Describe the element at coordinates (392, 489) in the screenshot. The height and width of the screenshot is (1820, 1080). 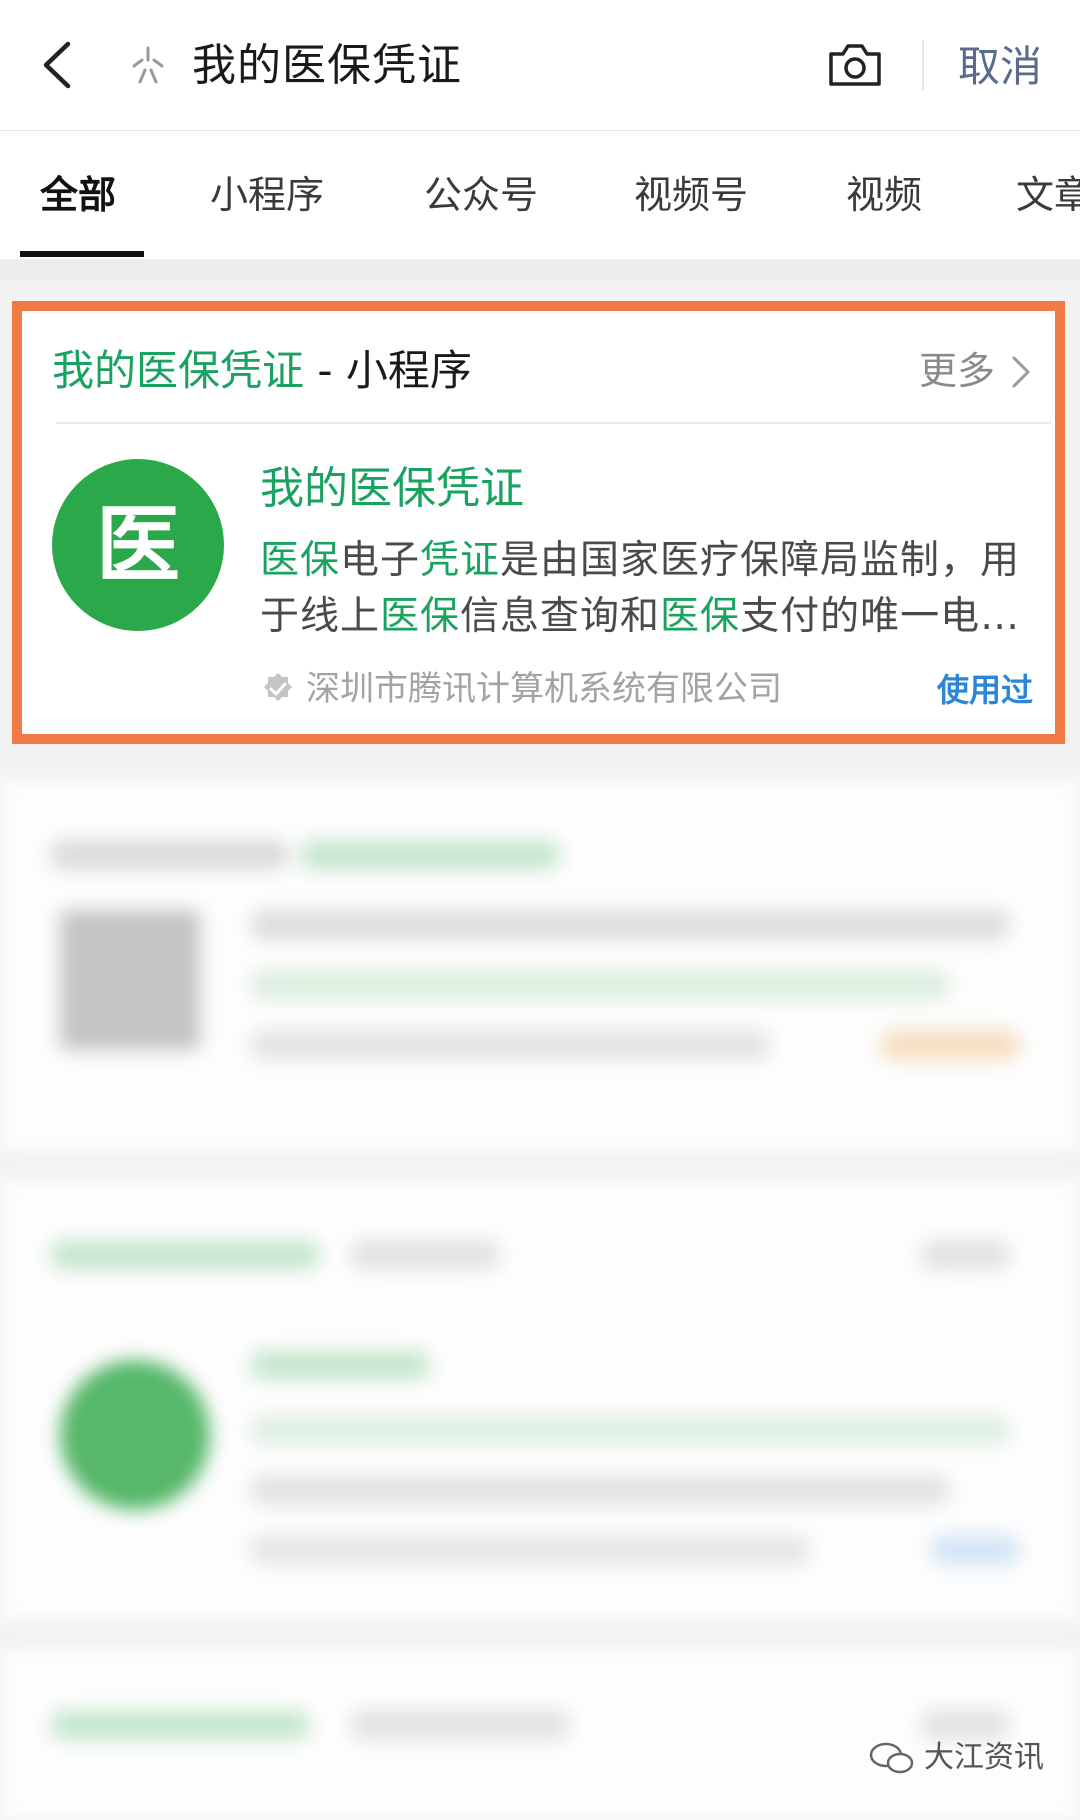
I see `app-name: 我的医保凭证` at that location.